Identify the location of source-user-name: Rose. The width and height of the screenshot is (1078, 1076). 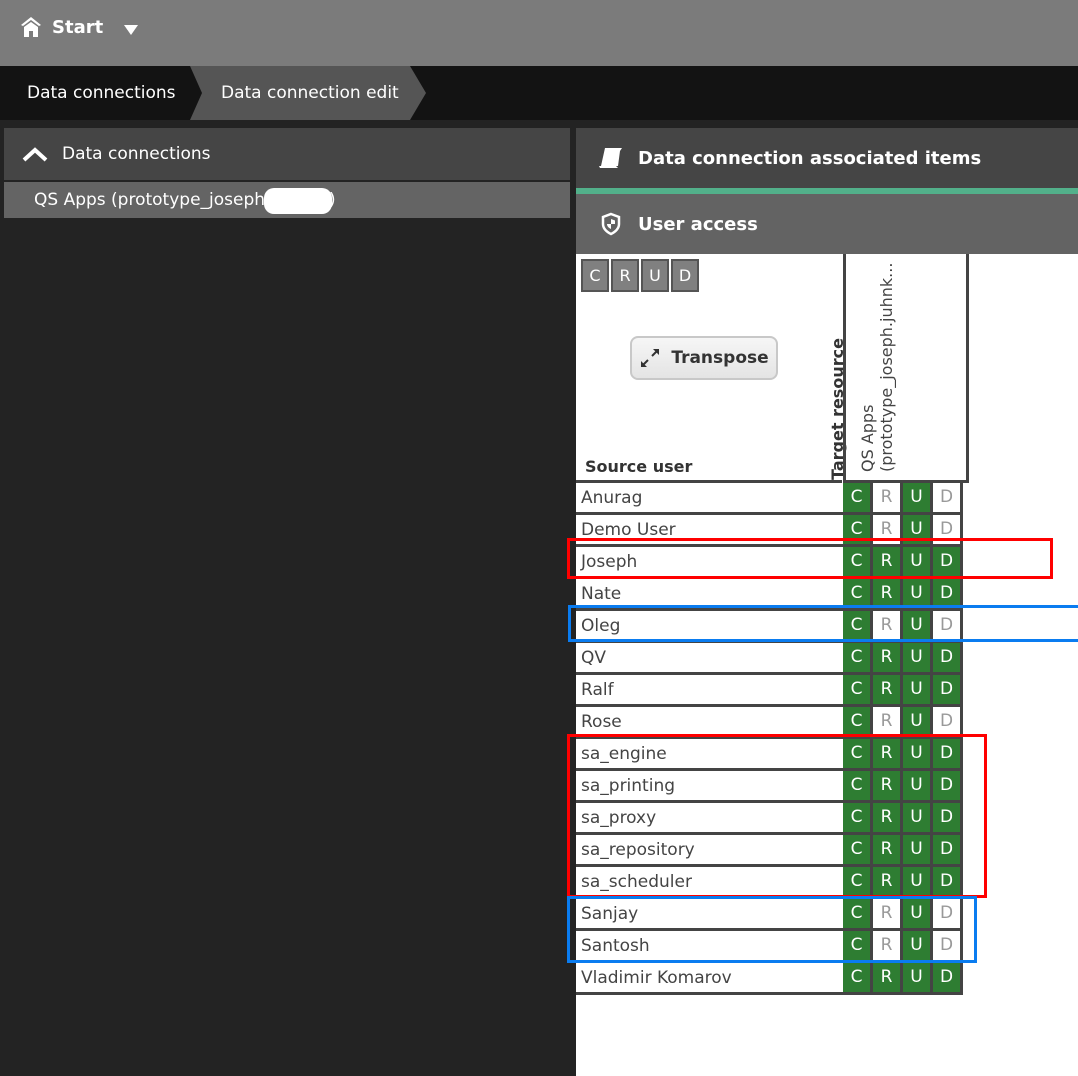
(712, 723).